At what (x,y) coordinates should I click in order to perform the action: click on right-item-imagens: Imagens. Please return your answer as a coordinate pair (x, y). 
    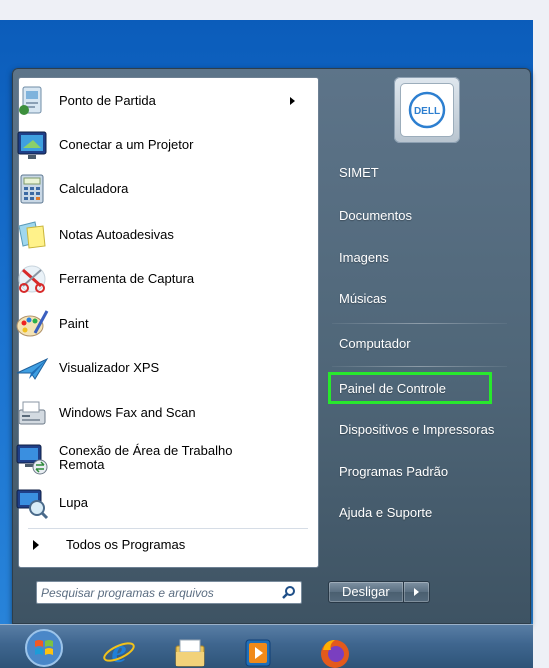
    Looking at the image, I should click on (364, 257).